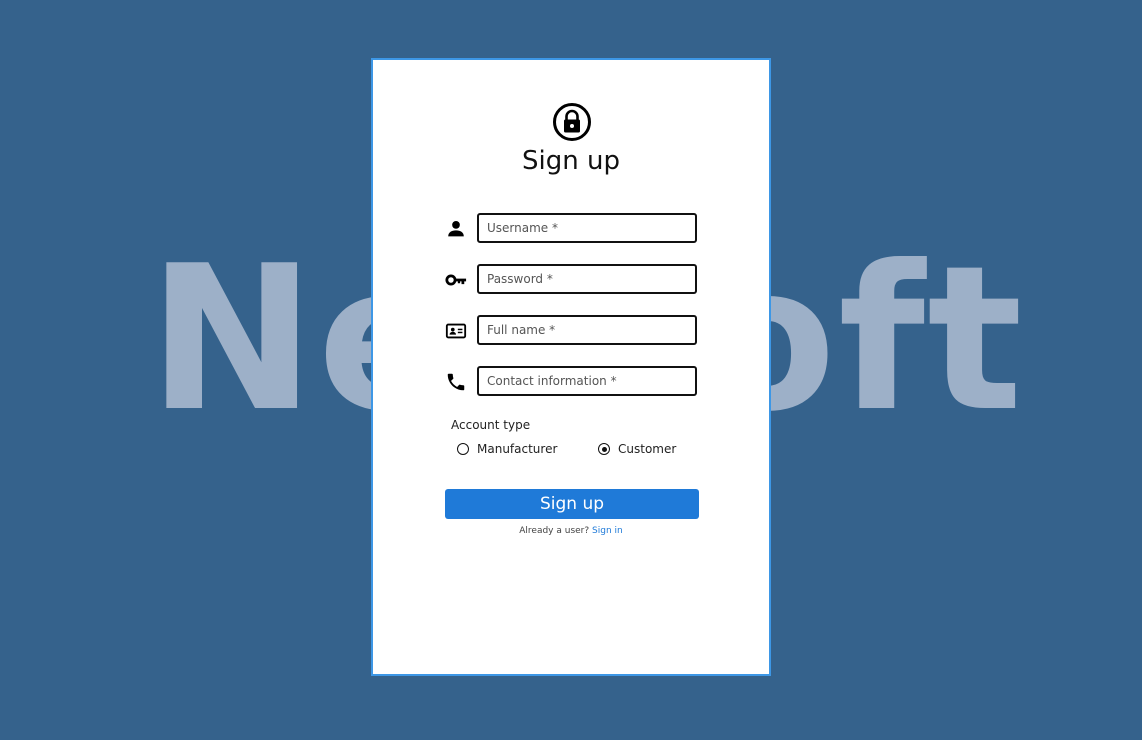 The width and height of the screenshot is (1142, 740). Describe the element at coordinates (587, 279) in the screenshot. I see `password-input` at that location.